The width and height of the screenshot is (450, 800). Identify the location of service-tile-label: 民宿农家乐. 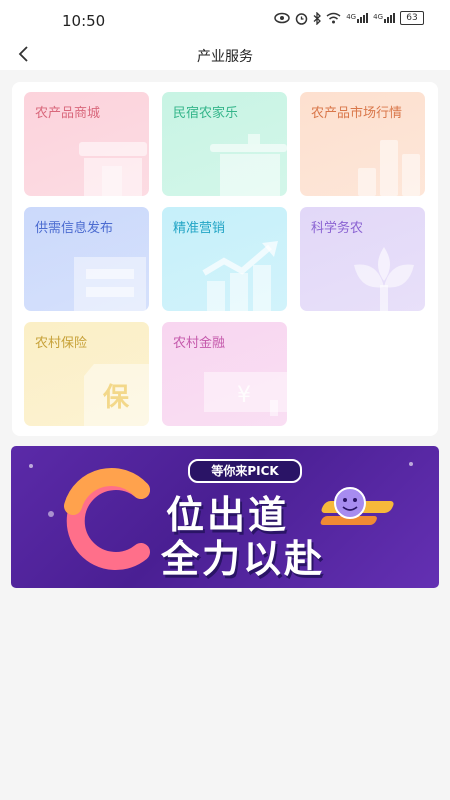
(206, 113).